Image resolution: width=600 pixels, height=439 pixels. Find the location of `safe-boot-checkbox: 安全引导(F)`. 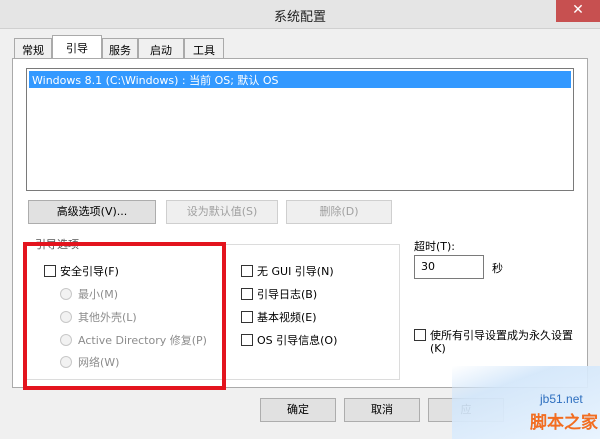

safe-boot-checkbox: 安全引导(F) is located at coordinates (81, 271).